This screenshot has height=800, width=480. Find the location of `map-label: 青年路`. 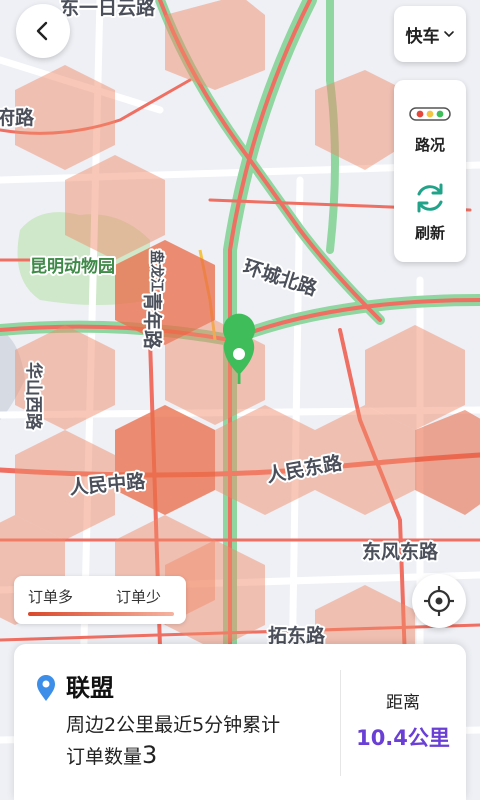

map-label: 青年路 is located at coordinates (152, 321).